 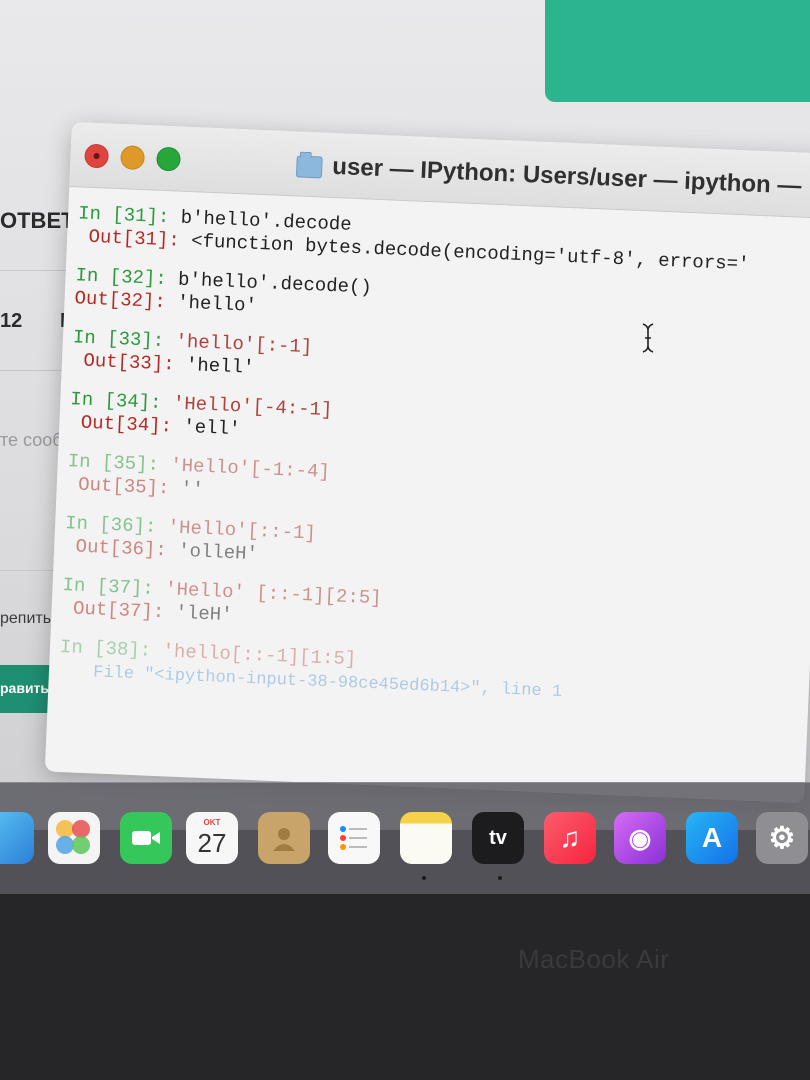 What do you see at coordinates (110, 525) in the screenshot?
I see `in-prompt: In [36]:` at bounding box center [110, 525].